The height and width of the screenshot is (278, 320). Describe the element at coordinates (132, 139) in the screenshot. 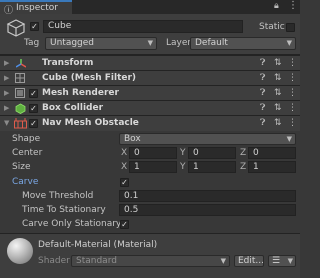

I see `shape-value: Box` at that location.